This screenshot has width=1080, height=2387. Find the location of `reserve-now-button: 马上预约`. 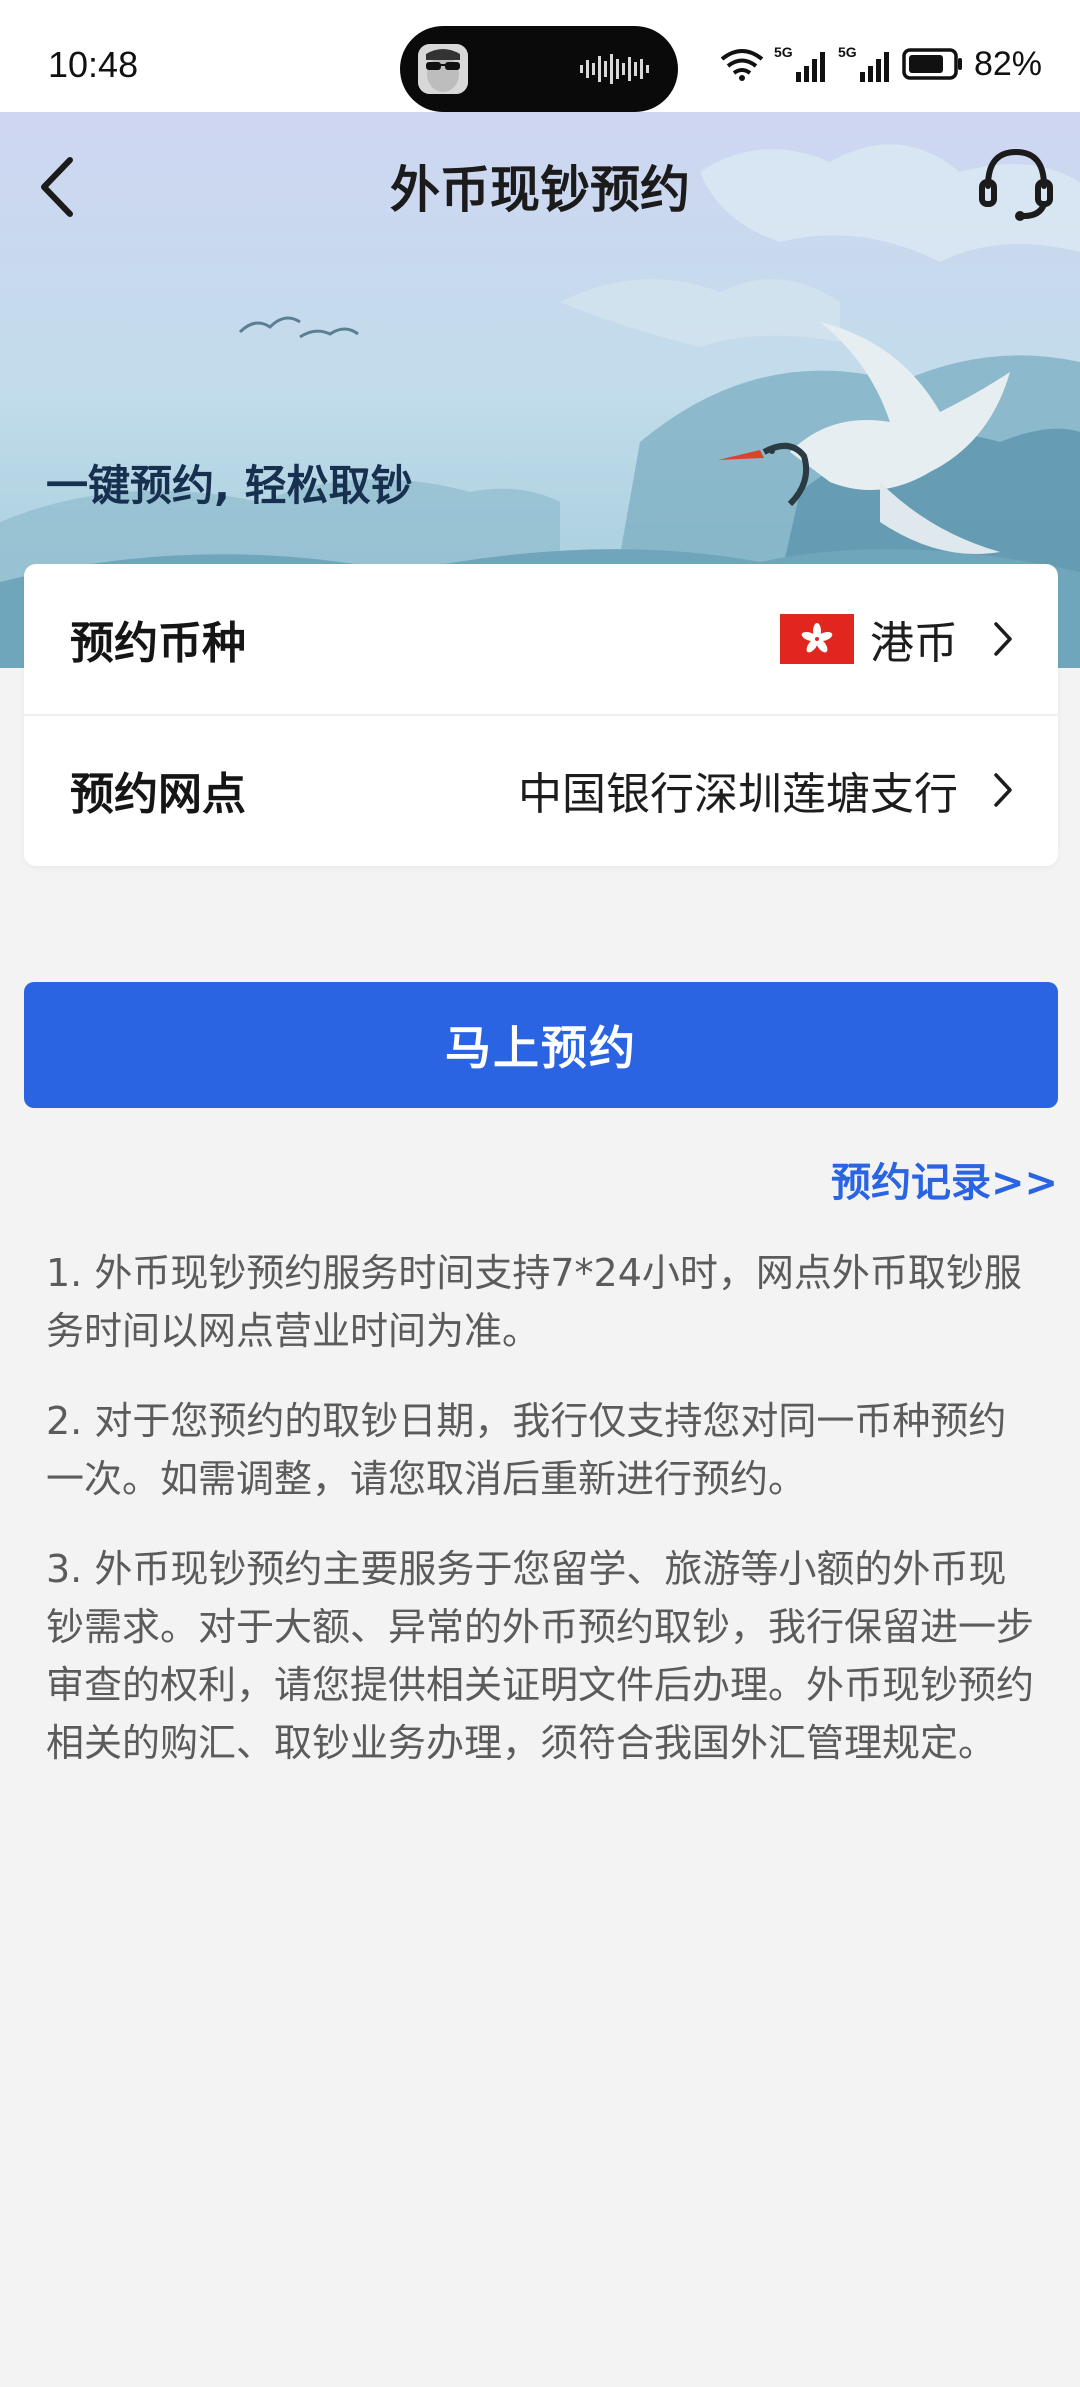

reserve-now-button: 马上预约 is located at coordinates (541, 1045).